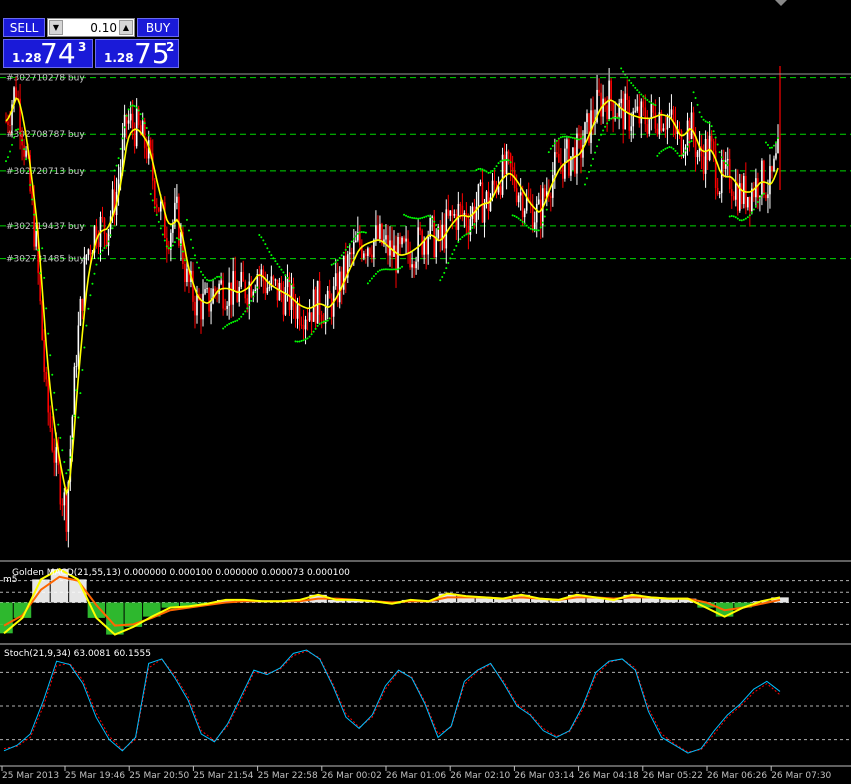  What do you see at coordinates (137, 53) in the screenshot?
I see `buy-price-quote: 1.28 75 2` at bounding box center [137, 53].